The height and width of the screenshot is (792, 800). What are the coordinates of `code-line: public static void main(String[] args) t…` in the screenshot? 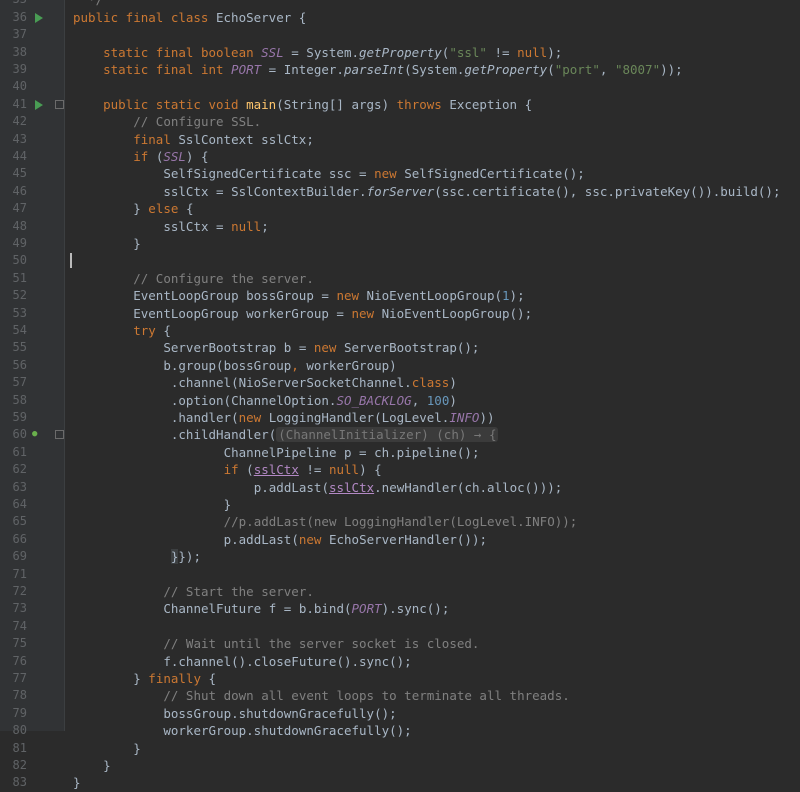 It's located at (432, 104).